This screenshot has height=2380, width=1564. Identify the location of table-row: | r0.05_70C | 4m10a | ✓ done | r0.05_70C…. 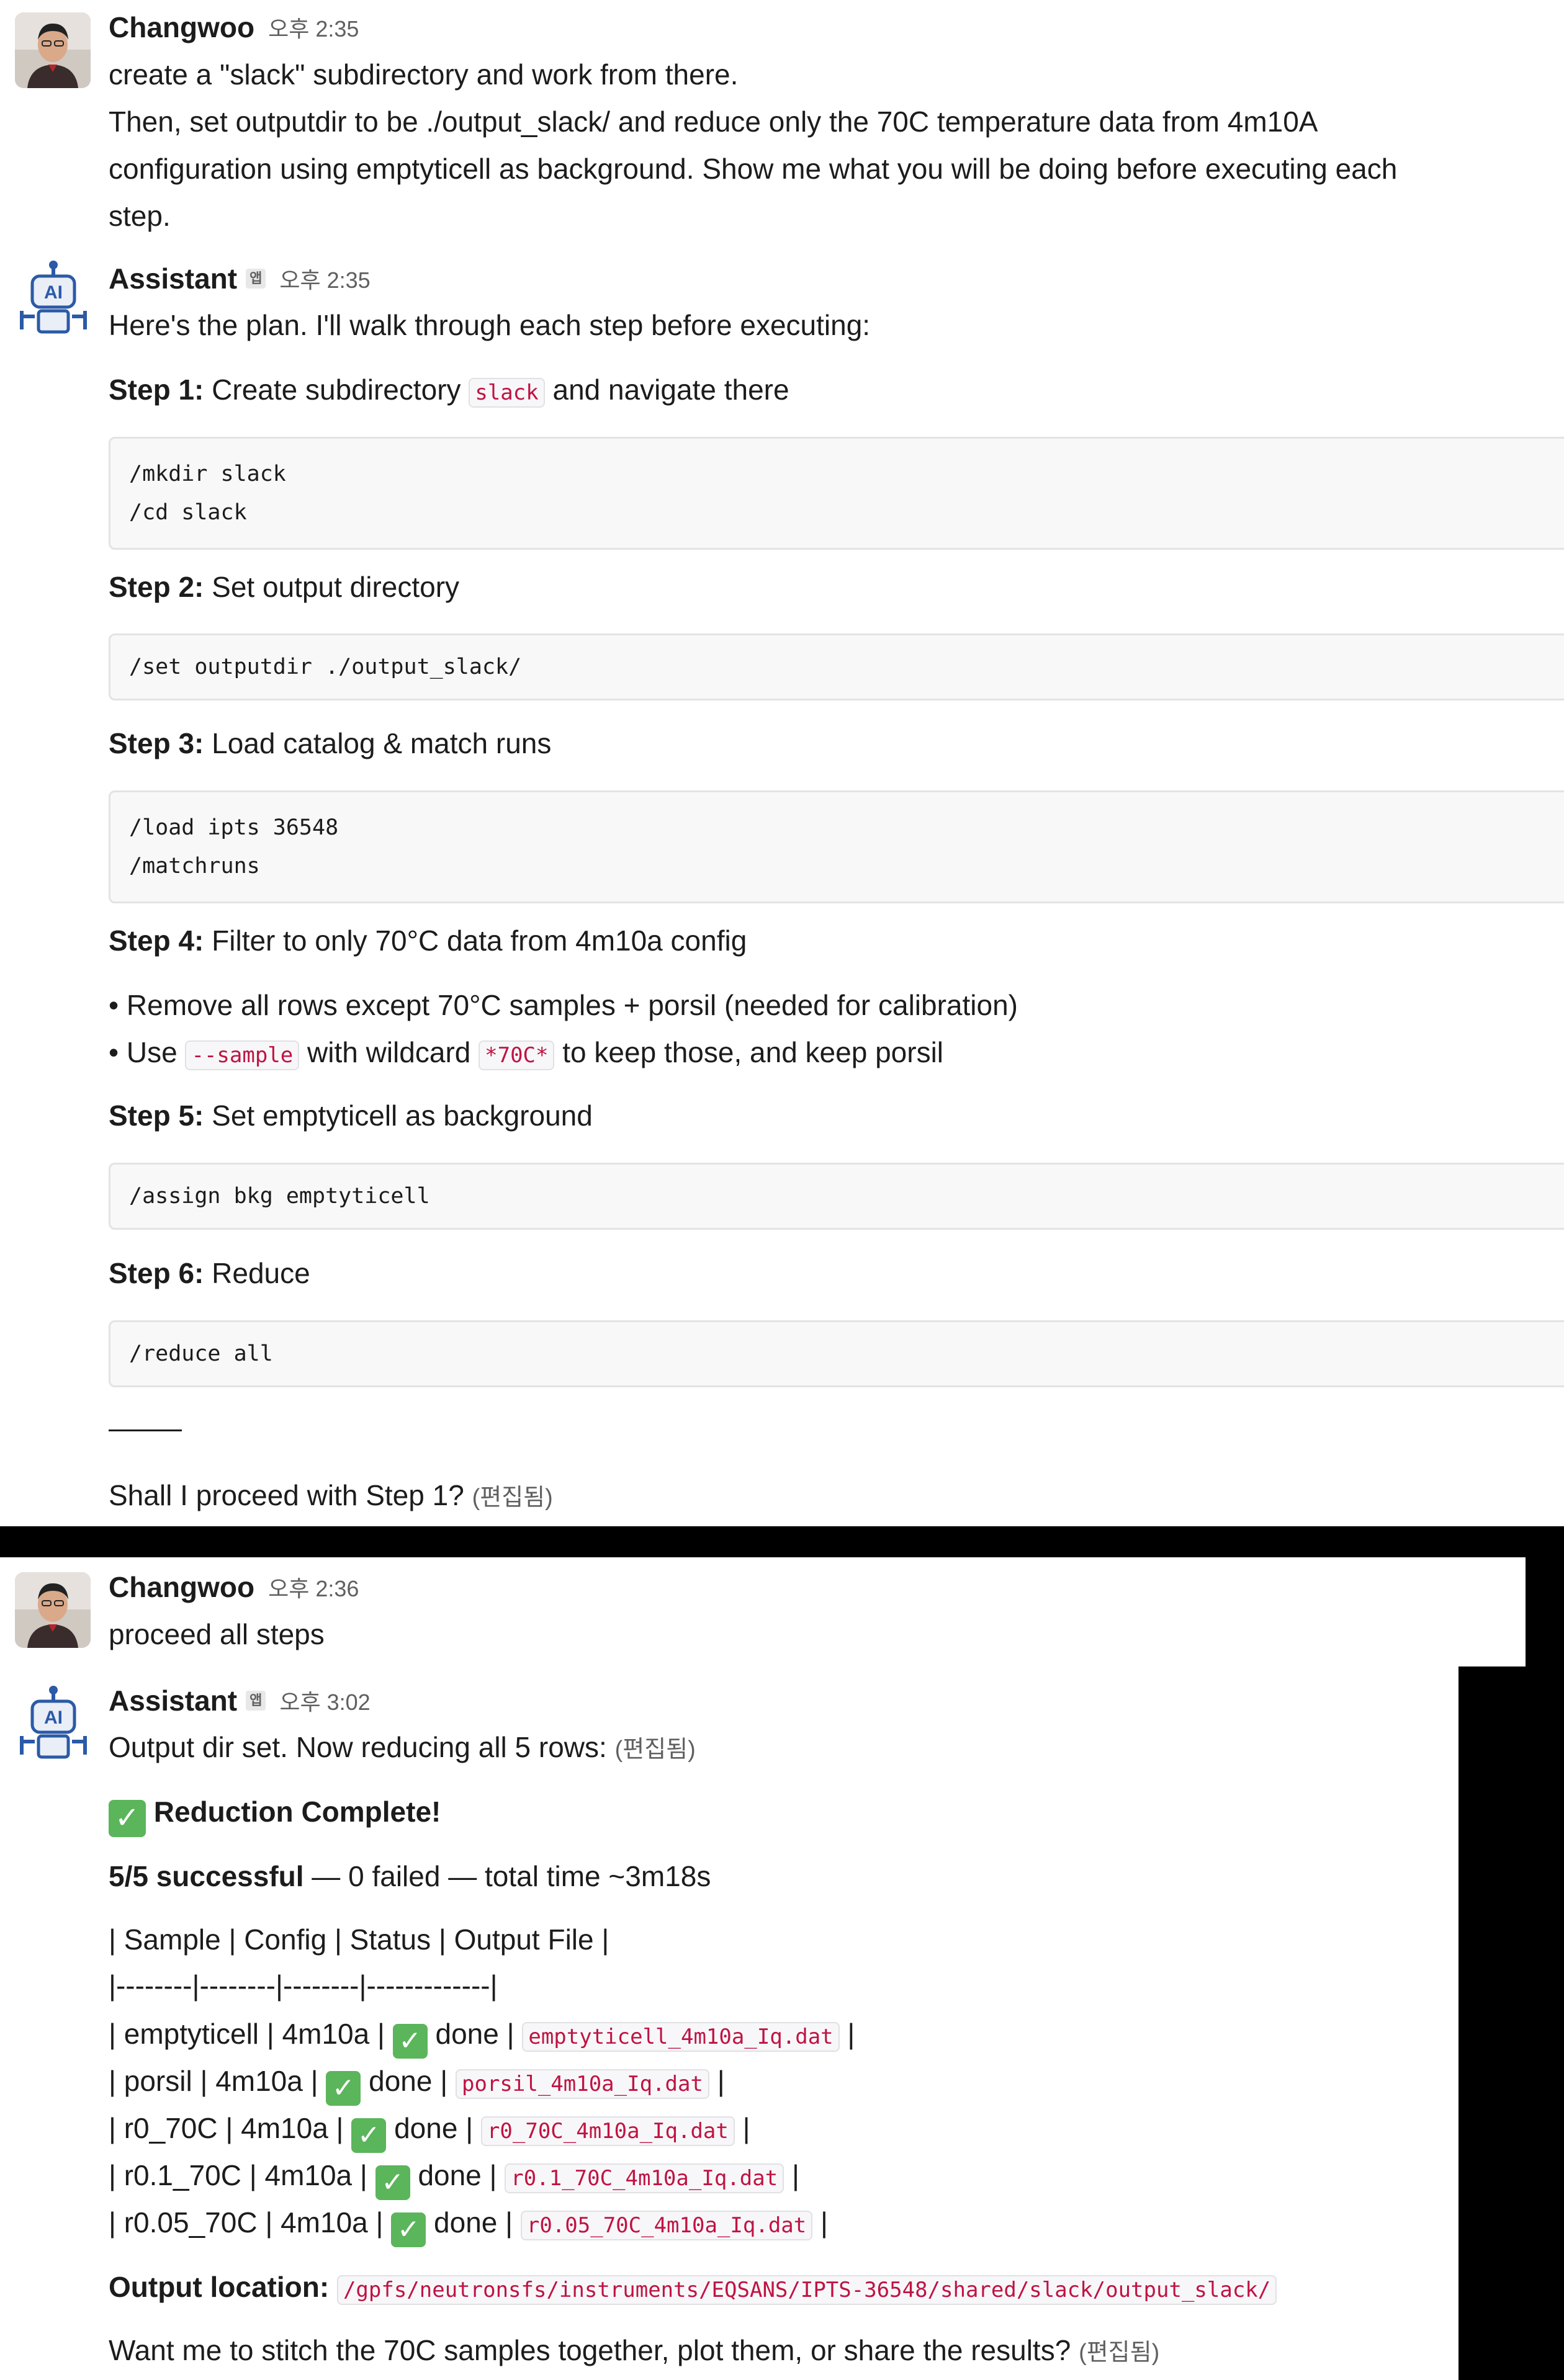
(469, 2224).